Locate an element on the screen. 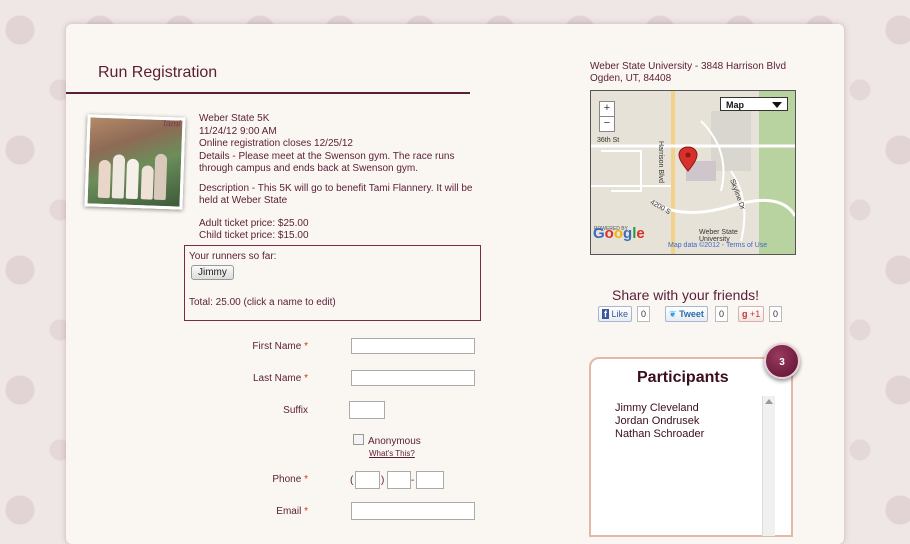 The image size is (910, 544). page-title: Run Registration is located at coordinates (158, 72).